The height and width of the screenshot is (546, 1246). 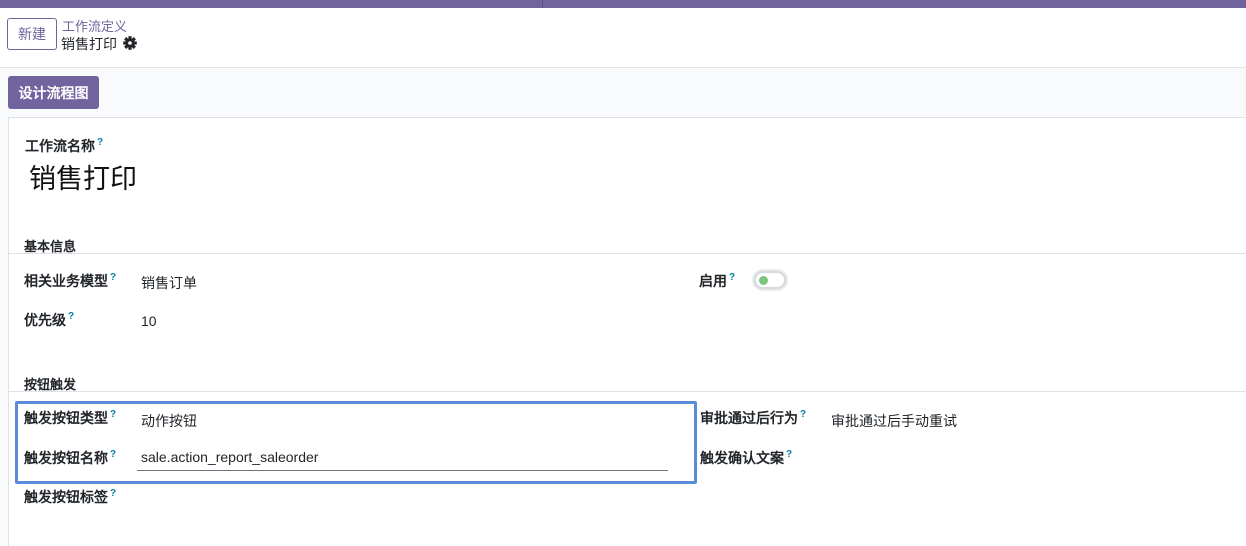 I want to click on trigger-type-label: 触发按钮类型?, so click(x=70, y=418).